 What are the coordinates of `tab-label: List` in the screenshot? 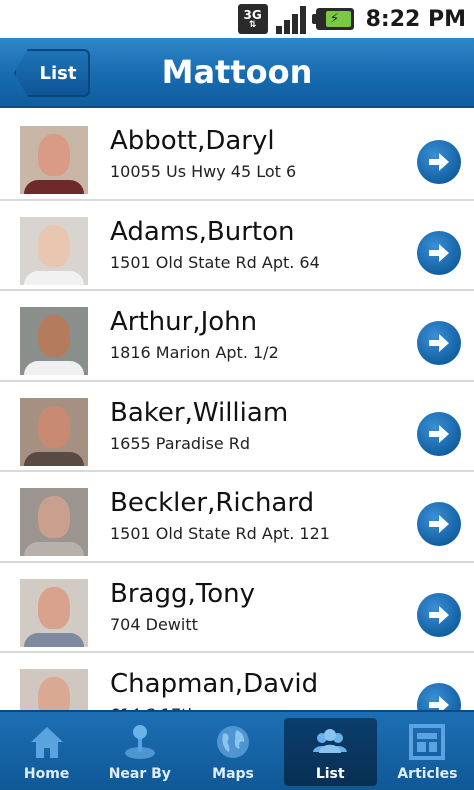 It's located at (330, 774).